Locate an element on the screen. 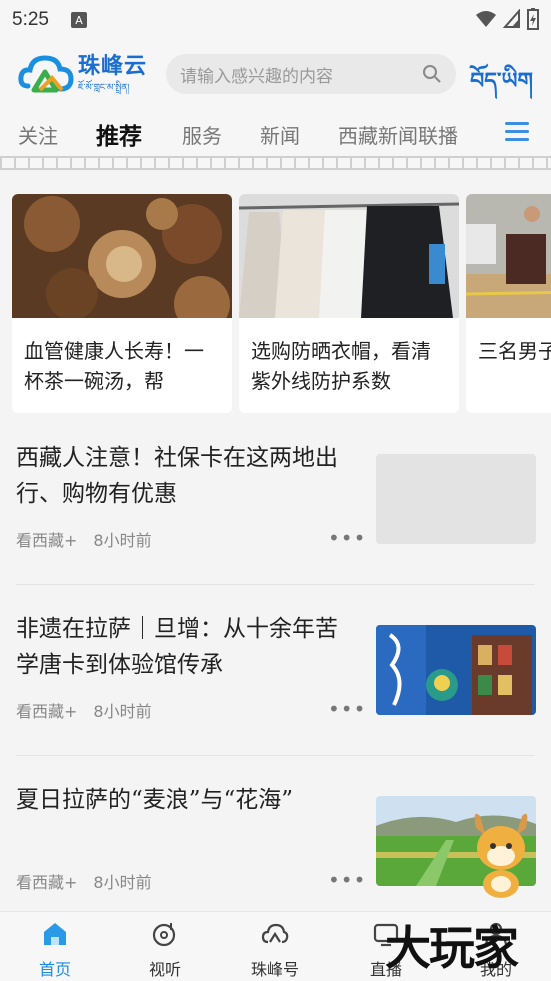 This screenshot has width=551, height=981. battery-icon is located at coordinates (533, 19).